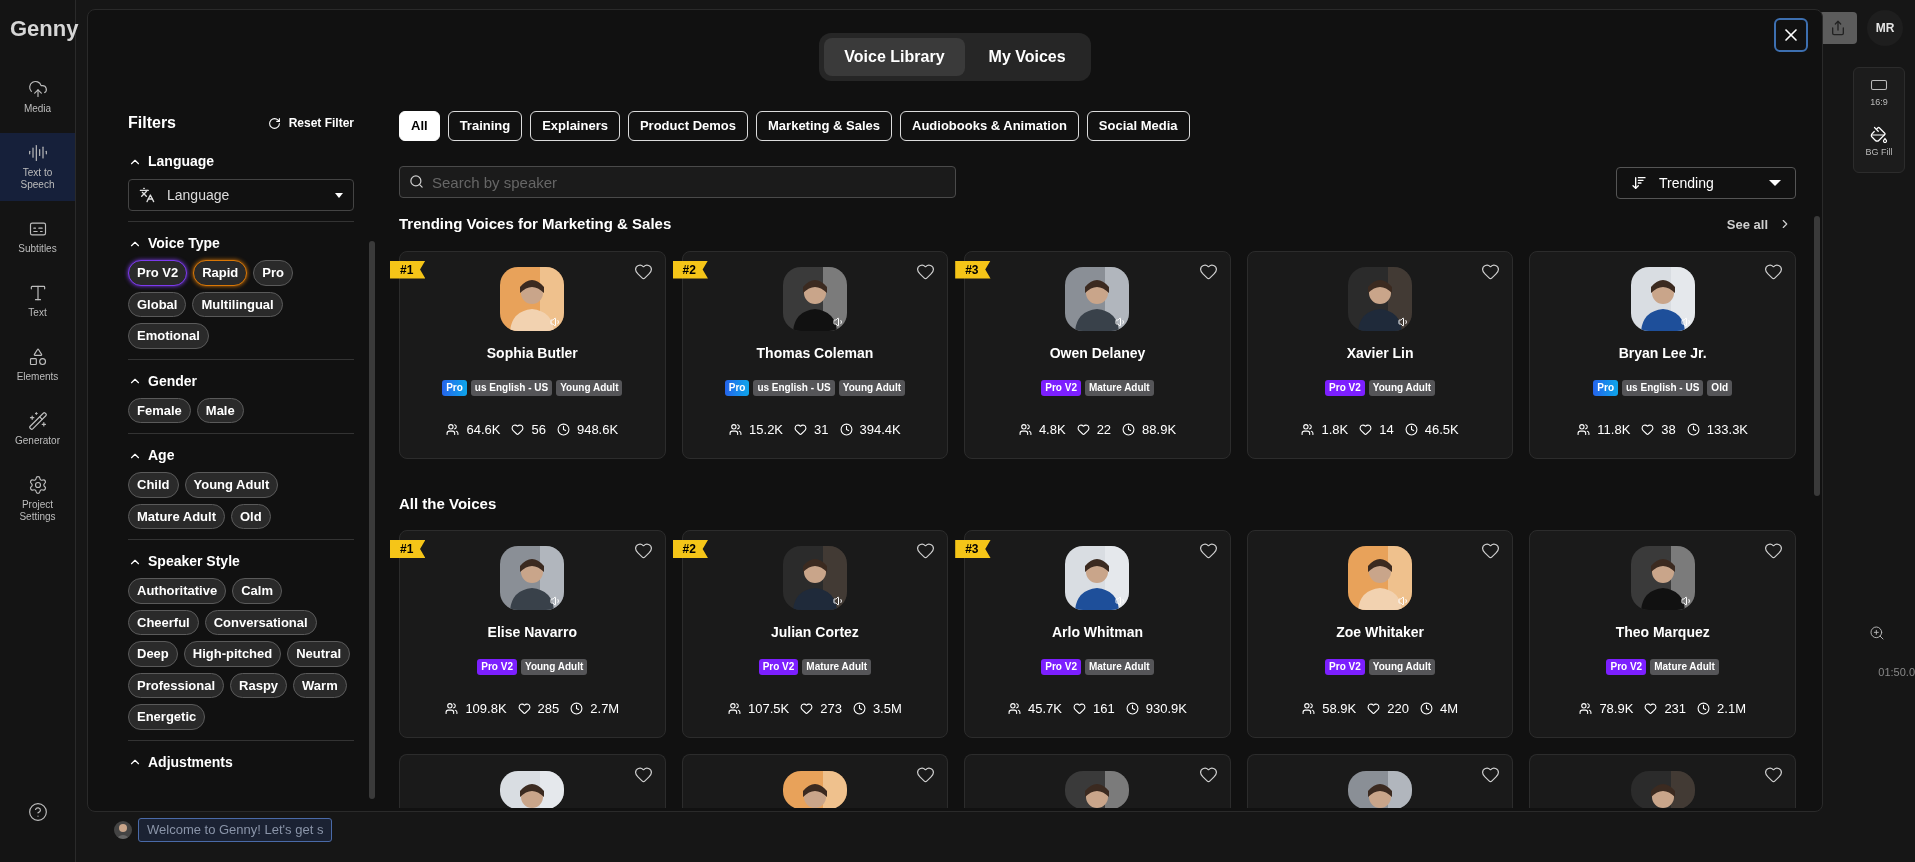 The height and width of the screenshot is (862, 1915). Describe the element at coordinates (532, 632) in the screenshot. I see `voice-name: Elise Navarro` at that location.